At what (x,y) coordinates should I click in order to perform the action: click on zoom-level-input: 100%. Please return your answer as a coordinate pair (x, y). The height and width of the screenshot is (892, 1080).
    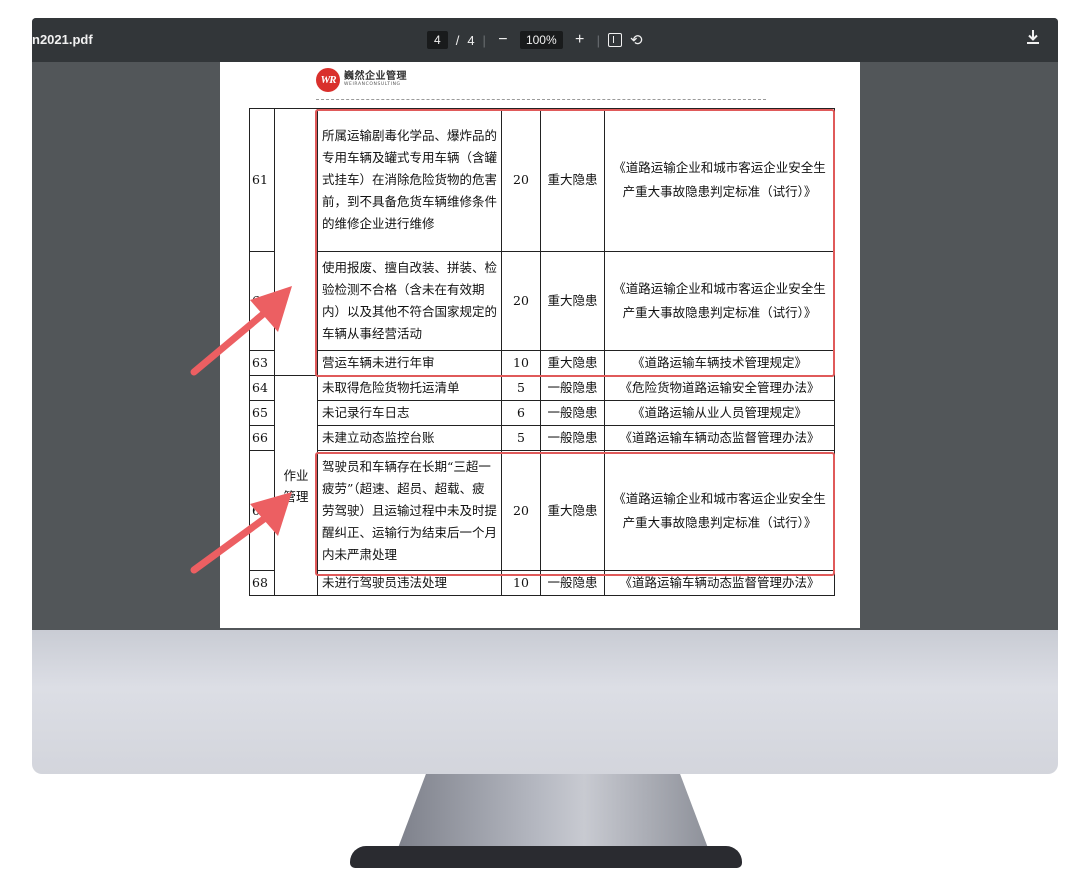
    Looking at the image, I should click on (541, 40).